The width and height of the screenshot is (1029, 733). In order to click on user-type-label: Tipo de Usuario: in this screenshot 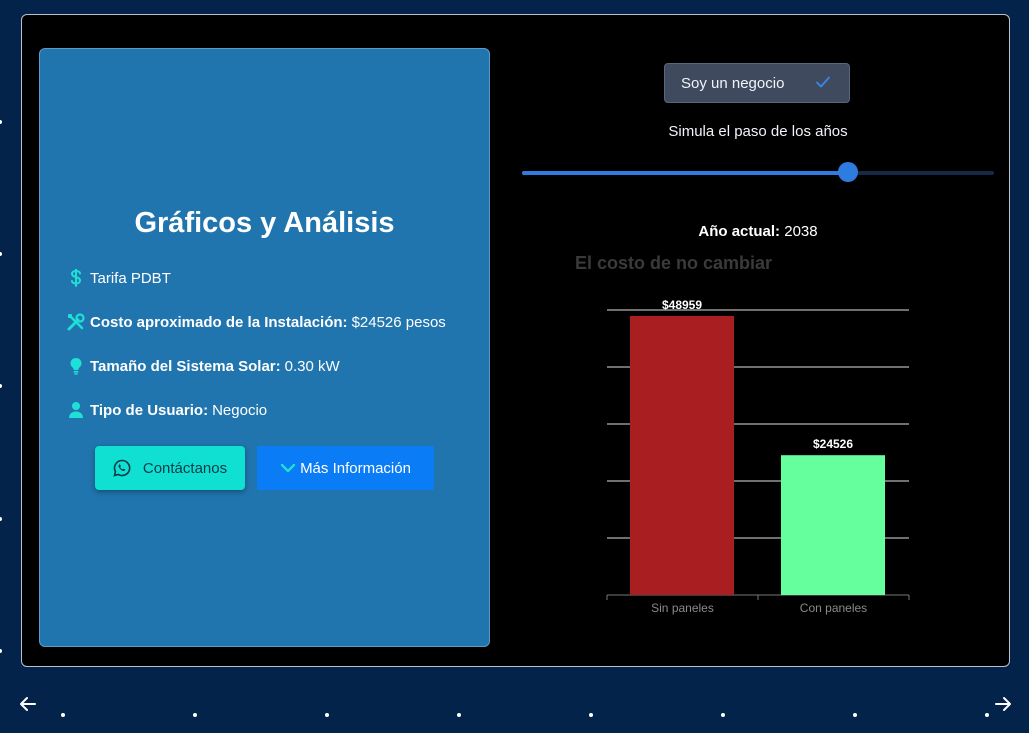, I will do `click(149, 410)`.